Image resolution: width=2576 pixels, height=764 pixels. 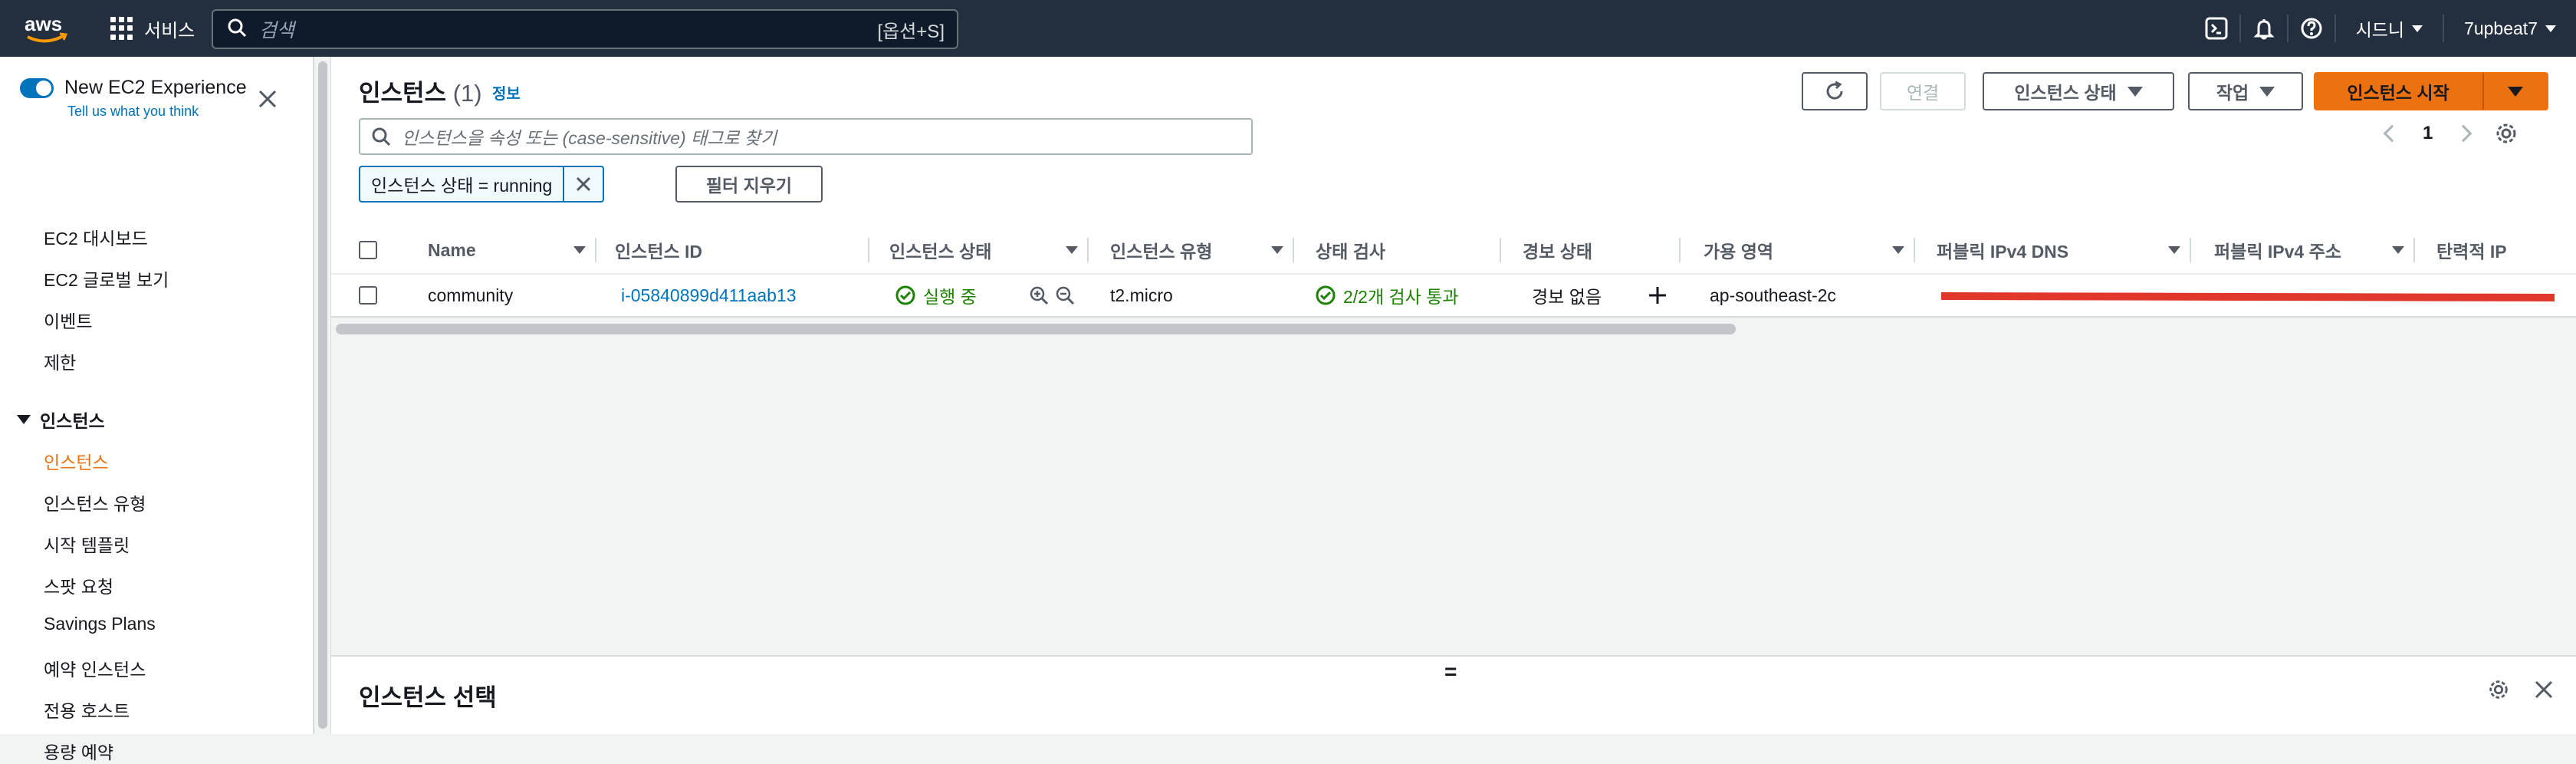 I want to click on current-page: 1, so click(x=2428, y=133).